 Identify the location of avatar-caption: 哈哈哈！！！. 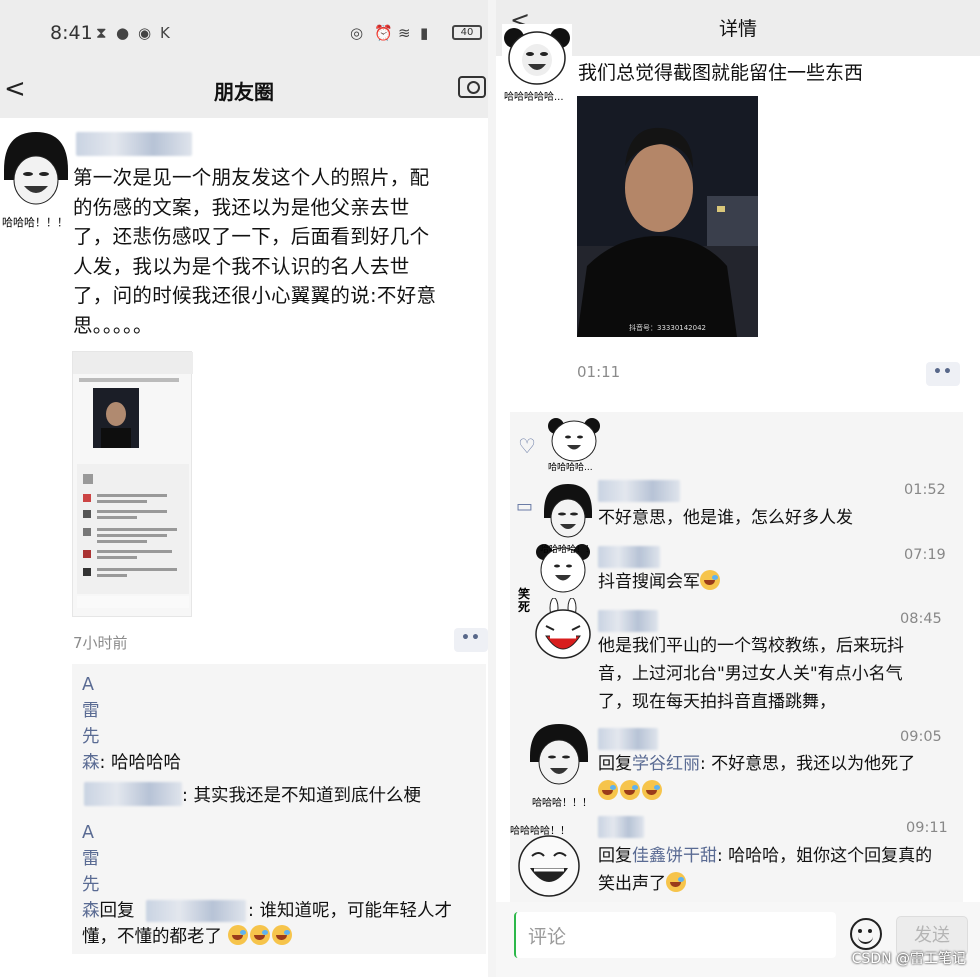
(35, 222).